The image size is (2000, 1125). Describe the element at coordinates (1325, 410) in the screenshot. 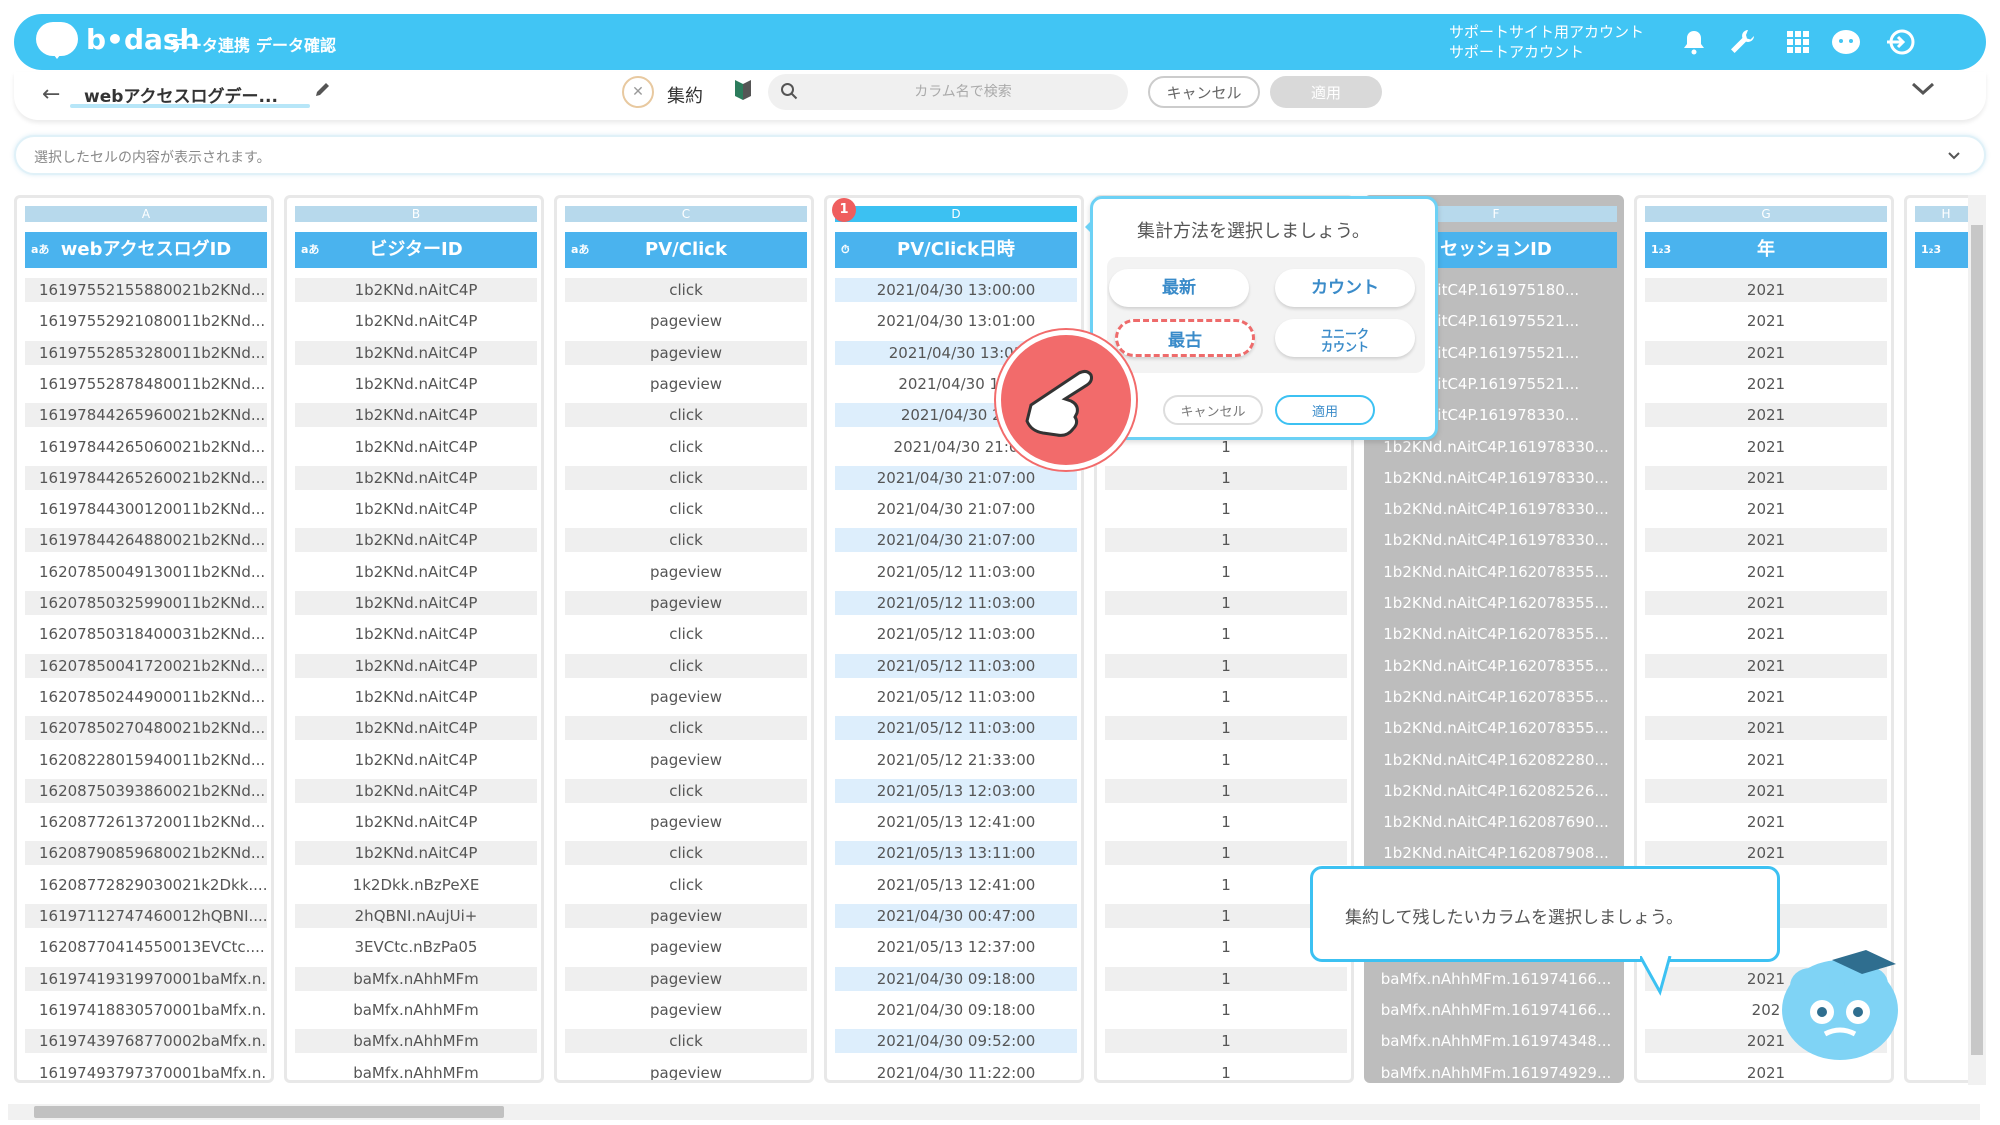

I see `popup-apply-button: 適用` at that location.